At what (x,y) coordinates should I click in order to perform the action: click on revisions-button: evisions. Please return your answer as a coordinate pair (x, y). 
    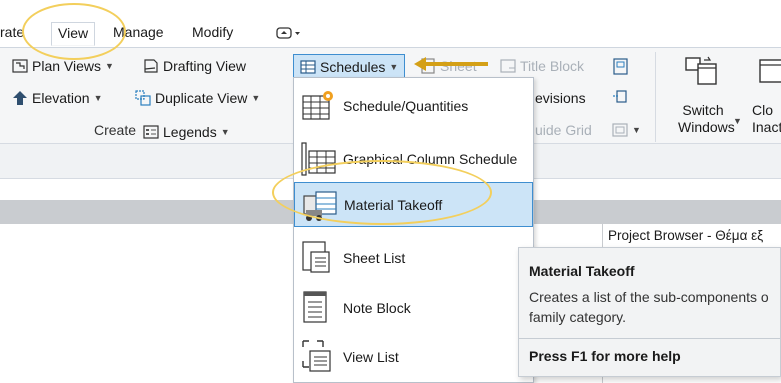
    Looking at the image, I should click on (560, 98).